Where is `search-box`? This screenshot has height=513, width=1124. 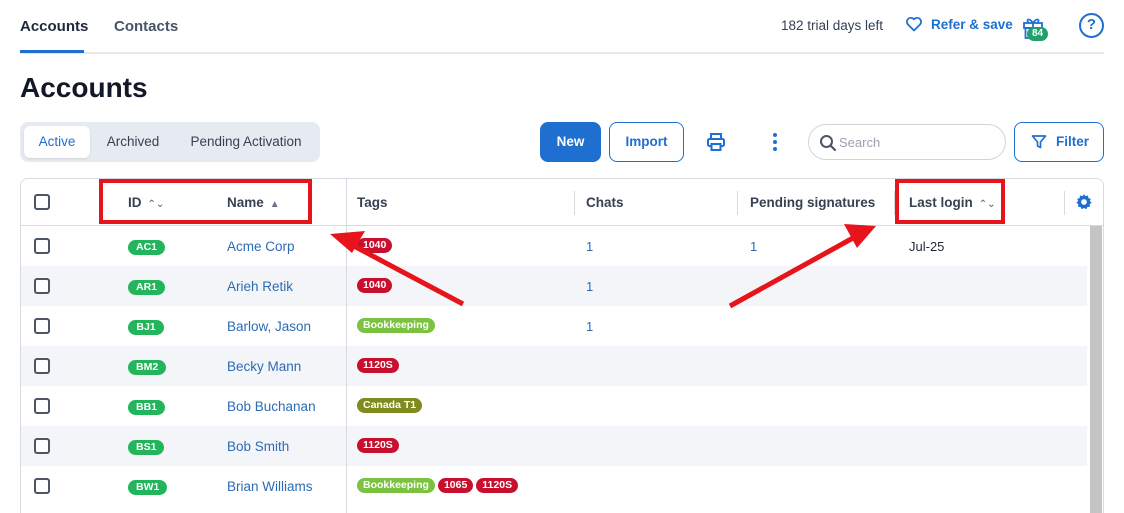 search-box is located at coordinates (907, 142).